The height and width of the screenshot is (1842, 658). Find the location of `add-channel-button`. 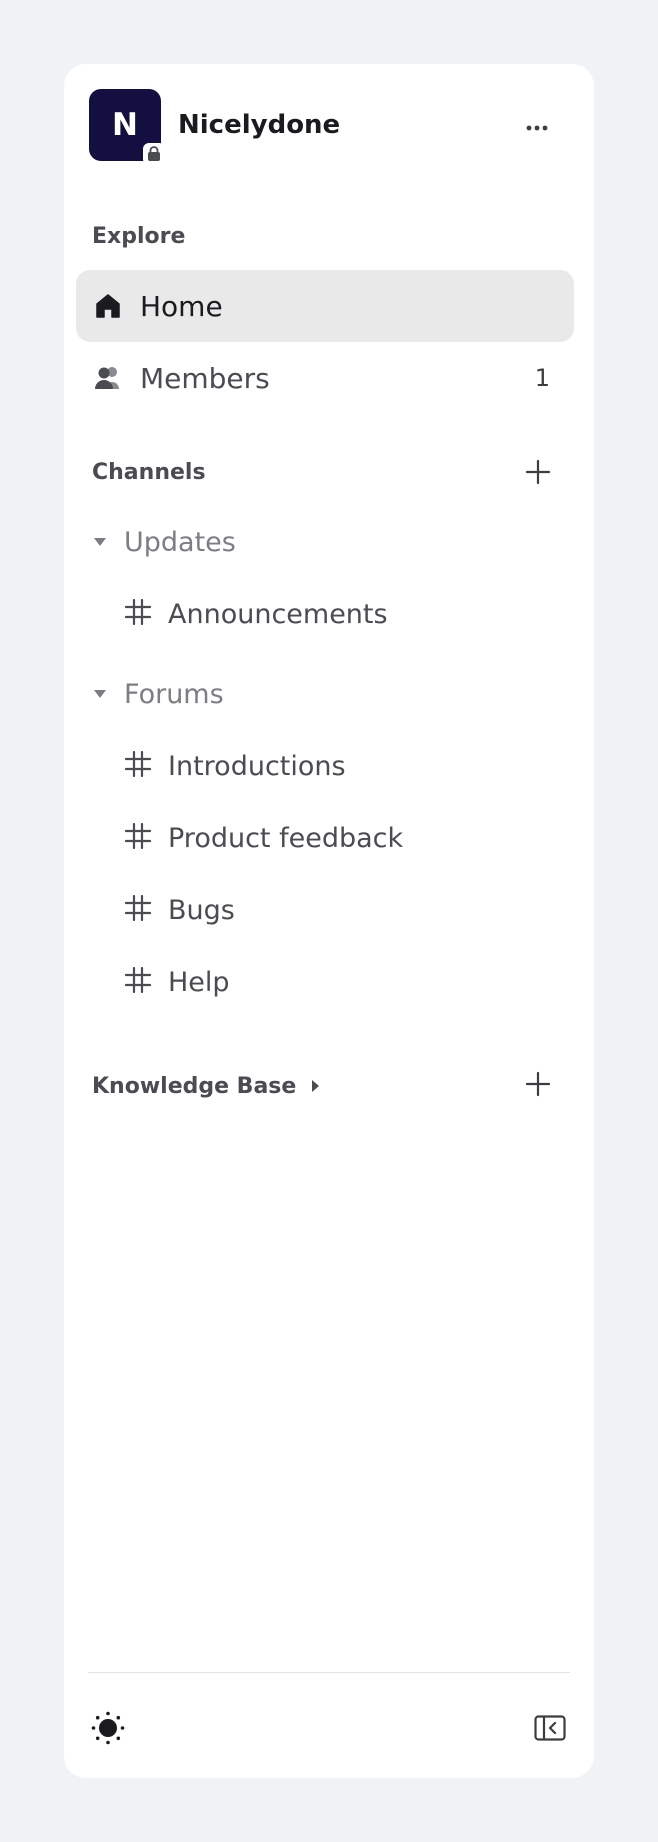

add-channel-button is located at coordinates (538, 474).